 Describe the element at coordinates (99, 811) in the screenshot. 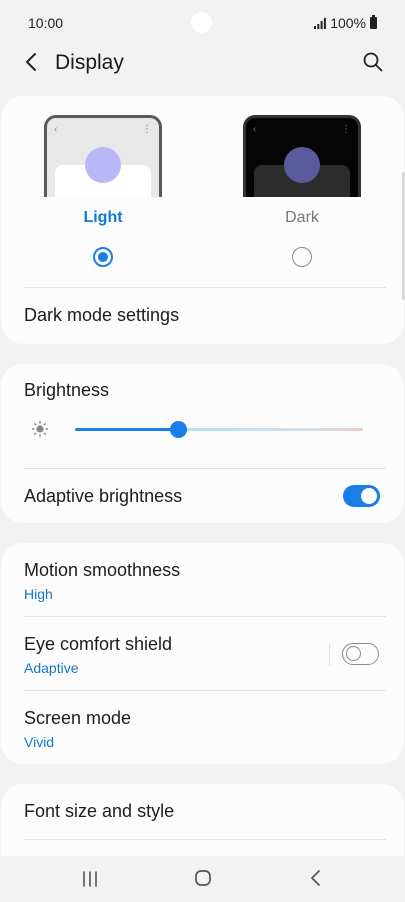

I see `font-size-and-style-item: Font size and style` at that location.